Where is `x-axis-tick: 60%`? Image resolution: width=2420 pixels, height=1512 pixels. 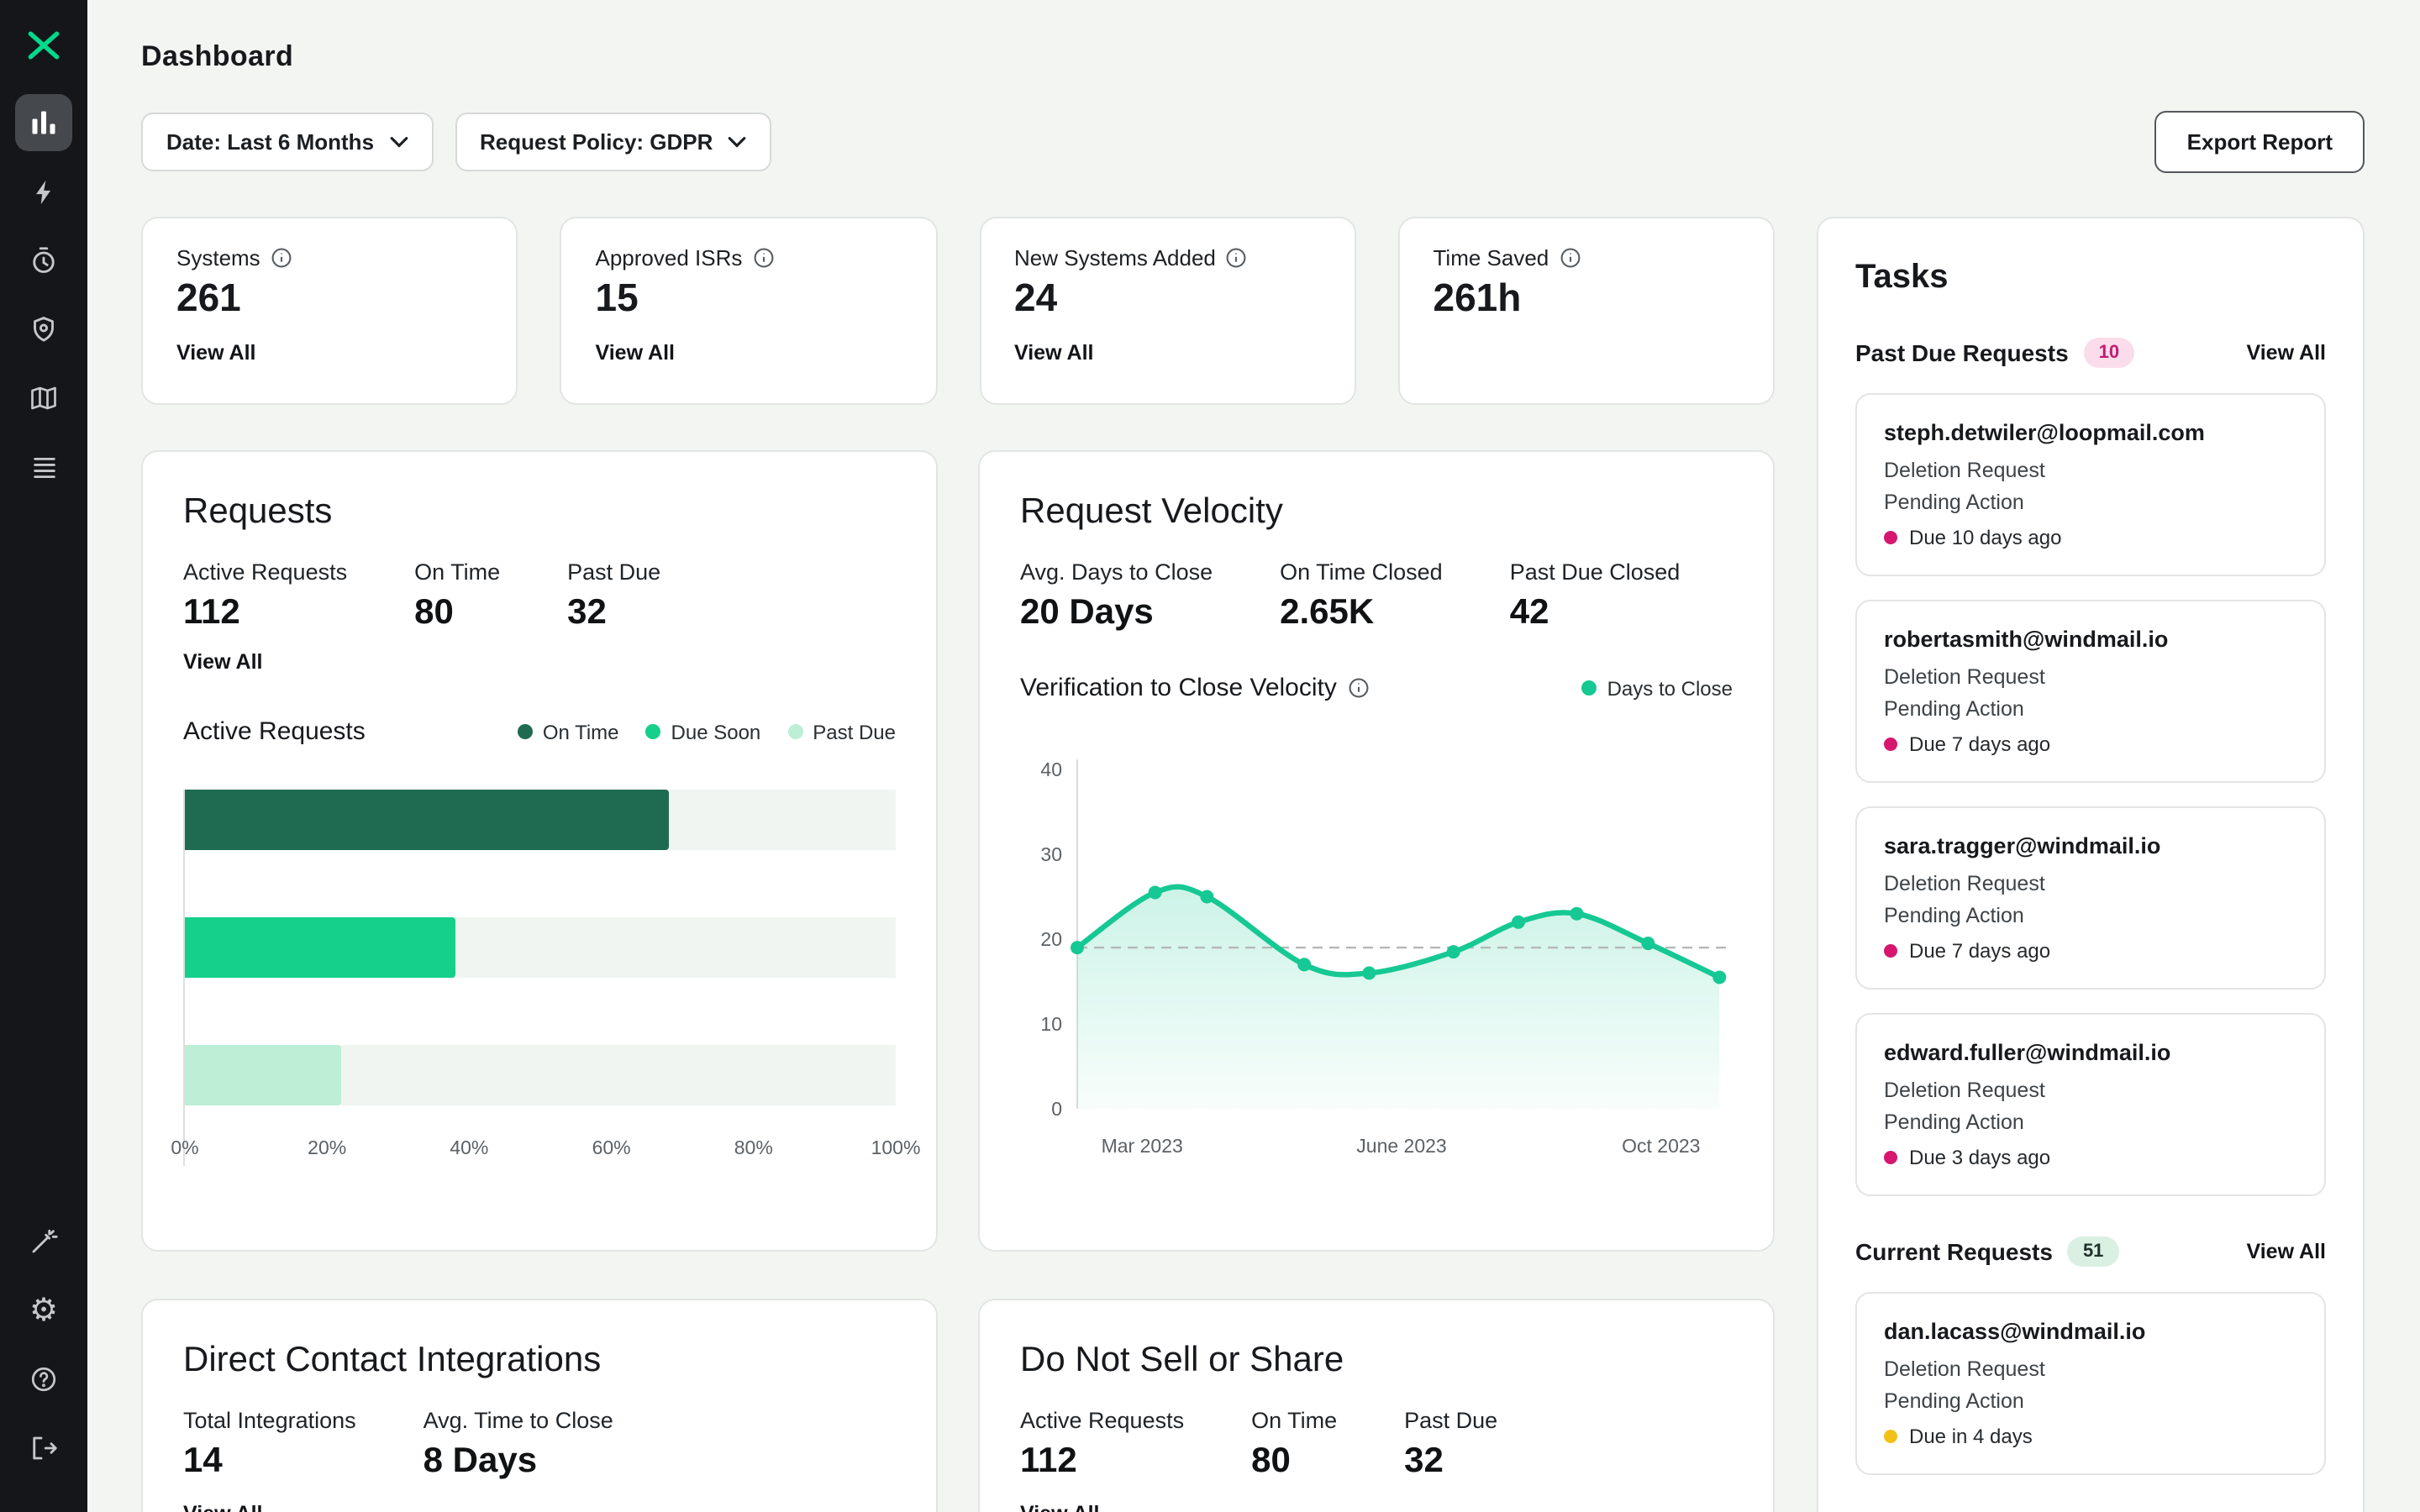 x-axis-tick: 60% is located at coordinates (612, 1149).